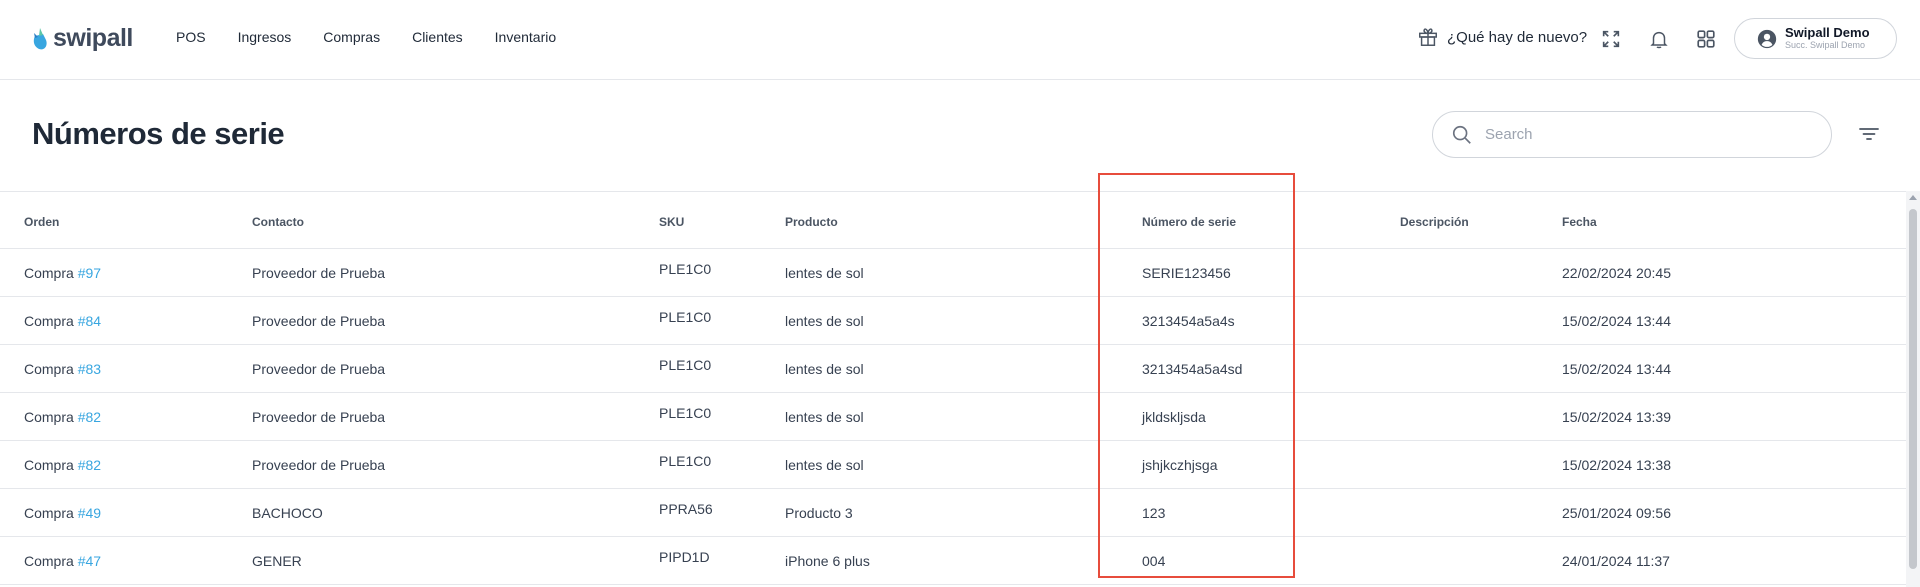  What do you see at coordinates (89, 513) in the screenshot?
I see `order-link: #49` at bounding box center [89, 513].